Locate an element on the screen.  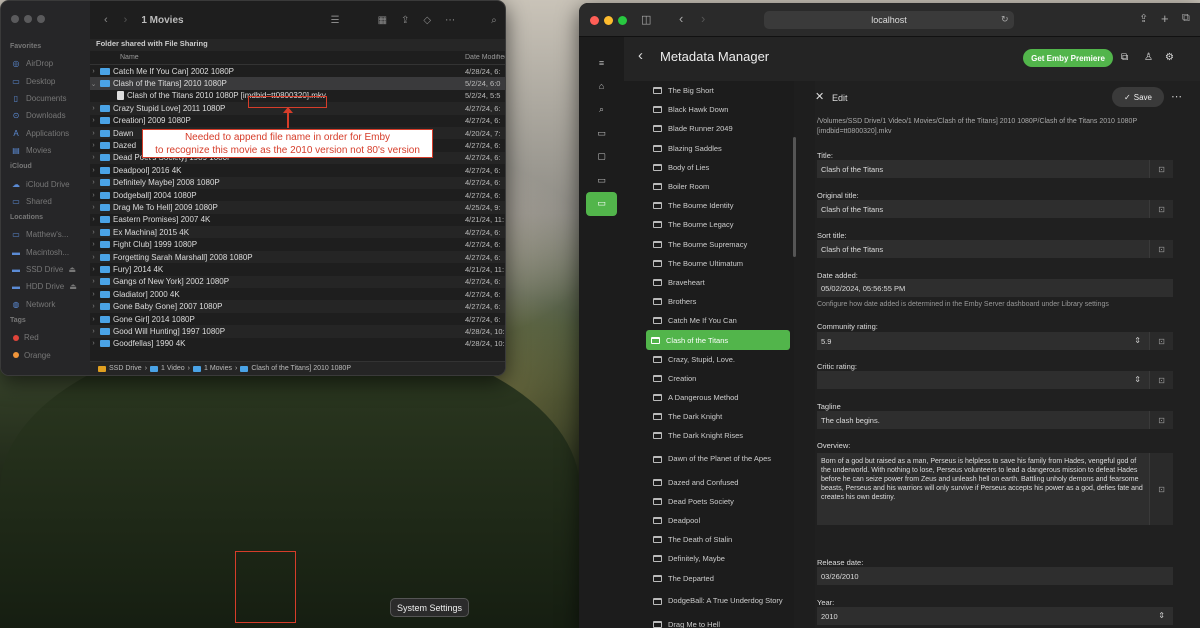
library-scrollbar is located at coordinates (794, 197).